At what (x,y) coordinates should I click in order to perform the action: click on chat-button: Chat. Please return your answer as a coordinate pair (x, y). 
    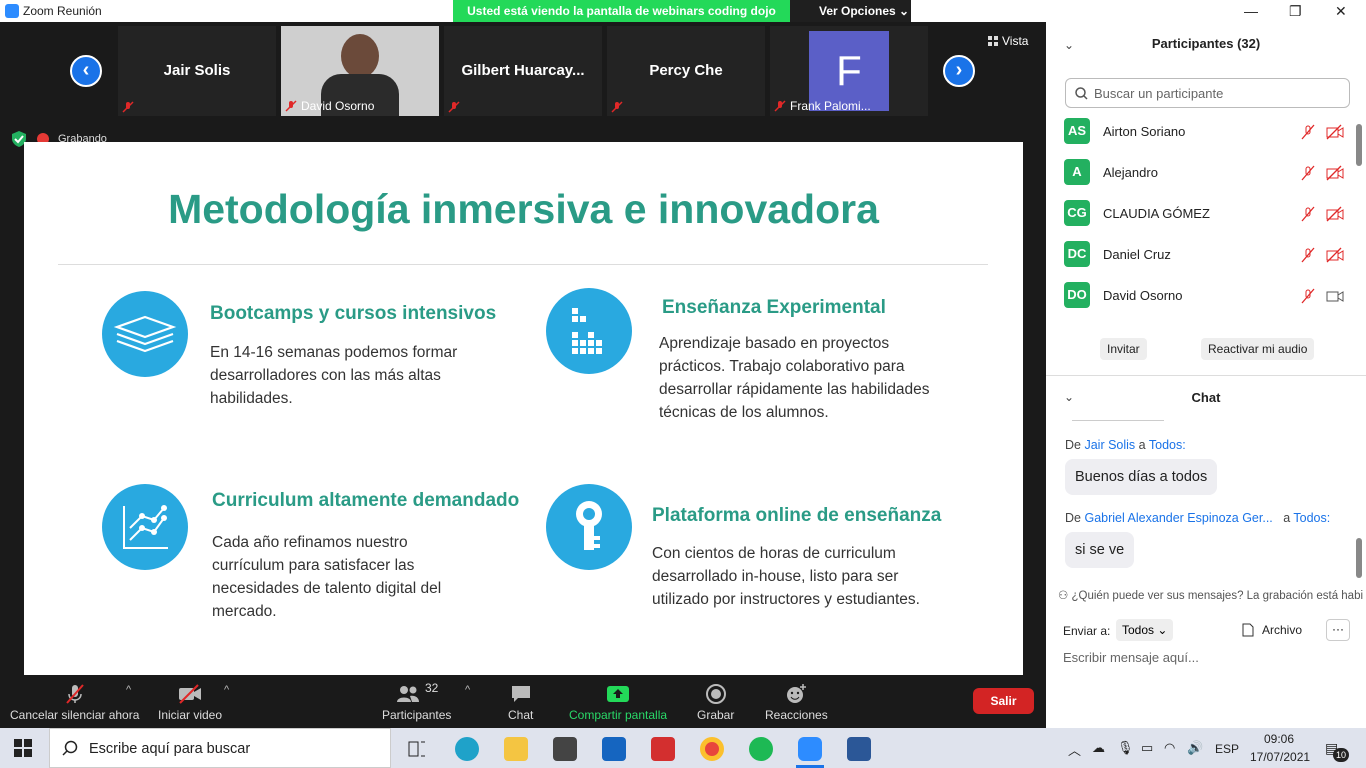
    Looking at the image, I should click on (520, 702).